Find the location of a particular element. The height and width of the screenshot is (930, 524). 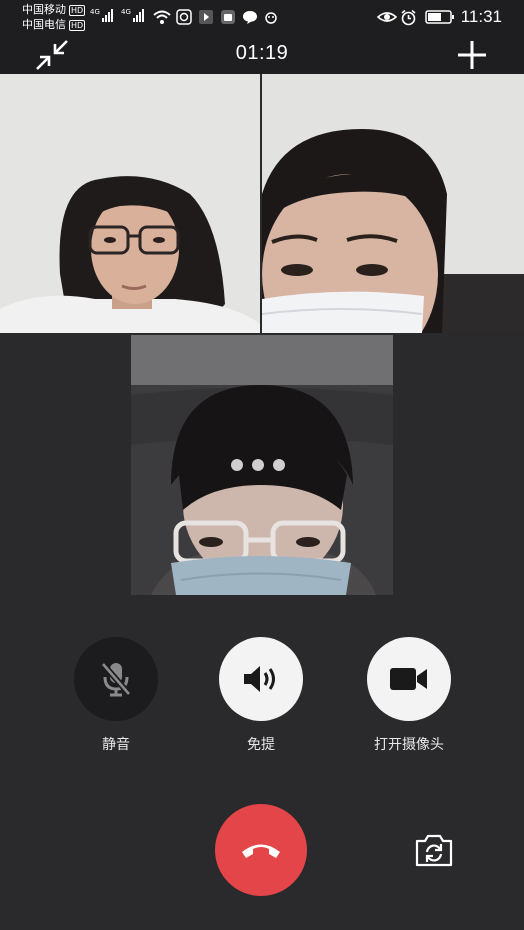

speaker-button is located at coordinates (261, 679).